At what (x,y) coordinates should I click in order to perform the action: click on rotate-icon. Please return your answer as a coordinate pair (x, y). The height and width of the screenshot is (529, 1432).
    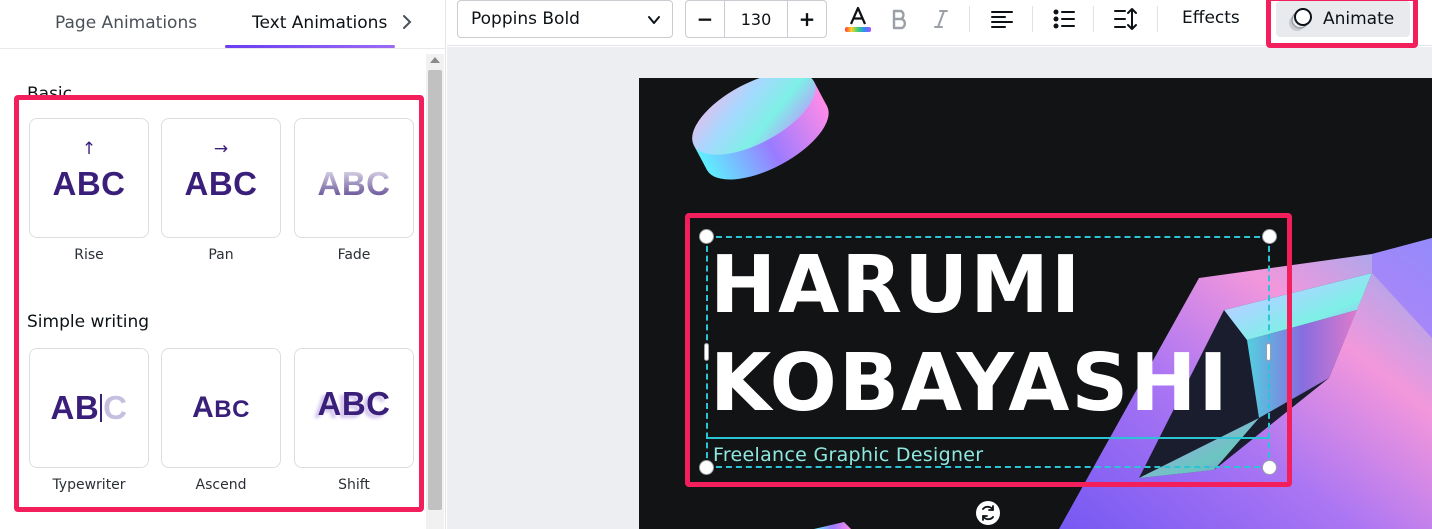
    Looking at the image, I should click on (988, 513).